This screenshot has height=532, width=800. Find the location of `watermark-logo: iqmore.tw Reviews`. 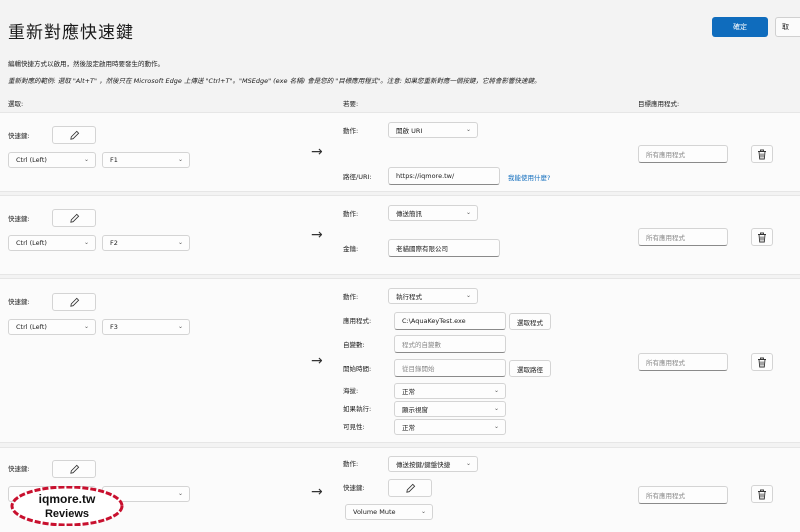

watermark-logo: iqmore.tw Reviews is located at coordinates (67, 506).